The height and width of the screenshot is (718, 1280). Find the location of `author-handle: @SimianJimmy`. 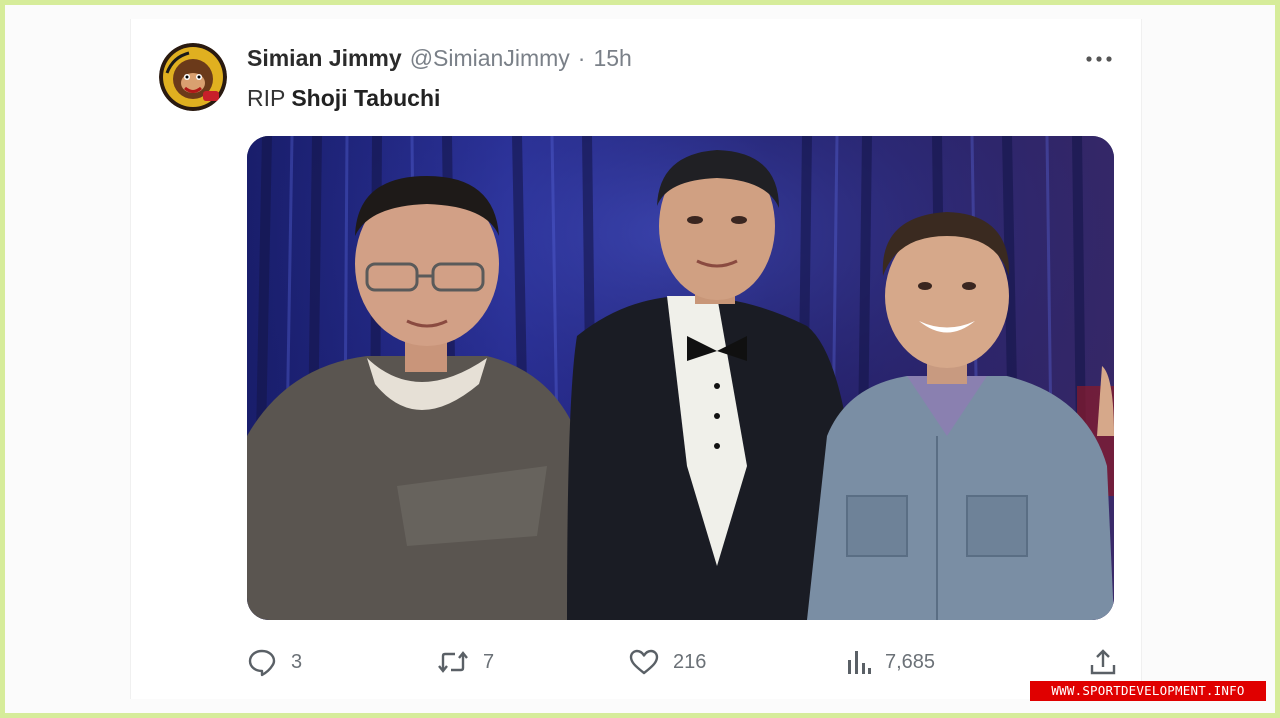

author-handle: @SimianJimmy is located at coordinates (490, 58).